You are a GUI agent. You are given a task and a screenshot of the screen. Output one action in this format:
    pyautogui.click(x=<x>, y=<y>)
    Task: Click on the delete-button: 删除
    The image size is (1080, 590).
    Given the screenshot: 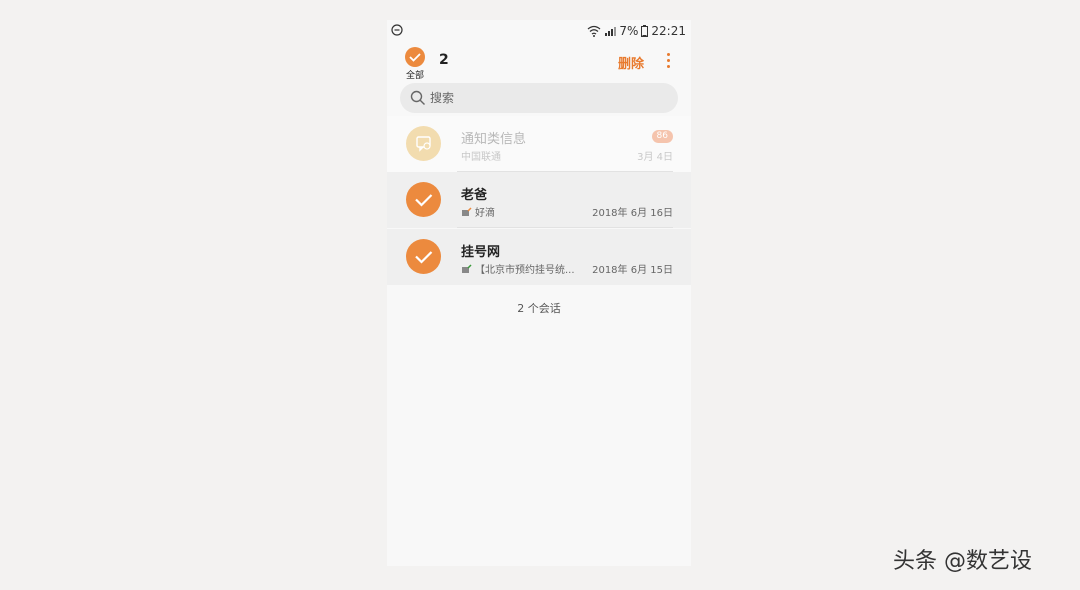 What is the action you would take?
    pyautogui.click(x=631, y=62)
    